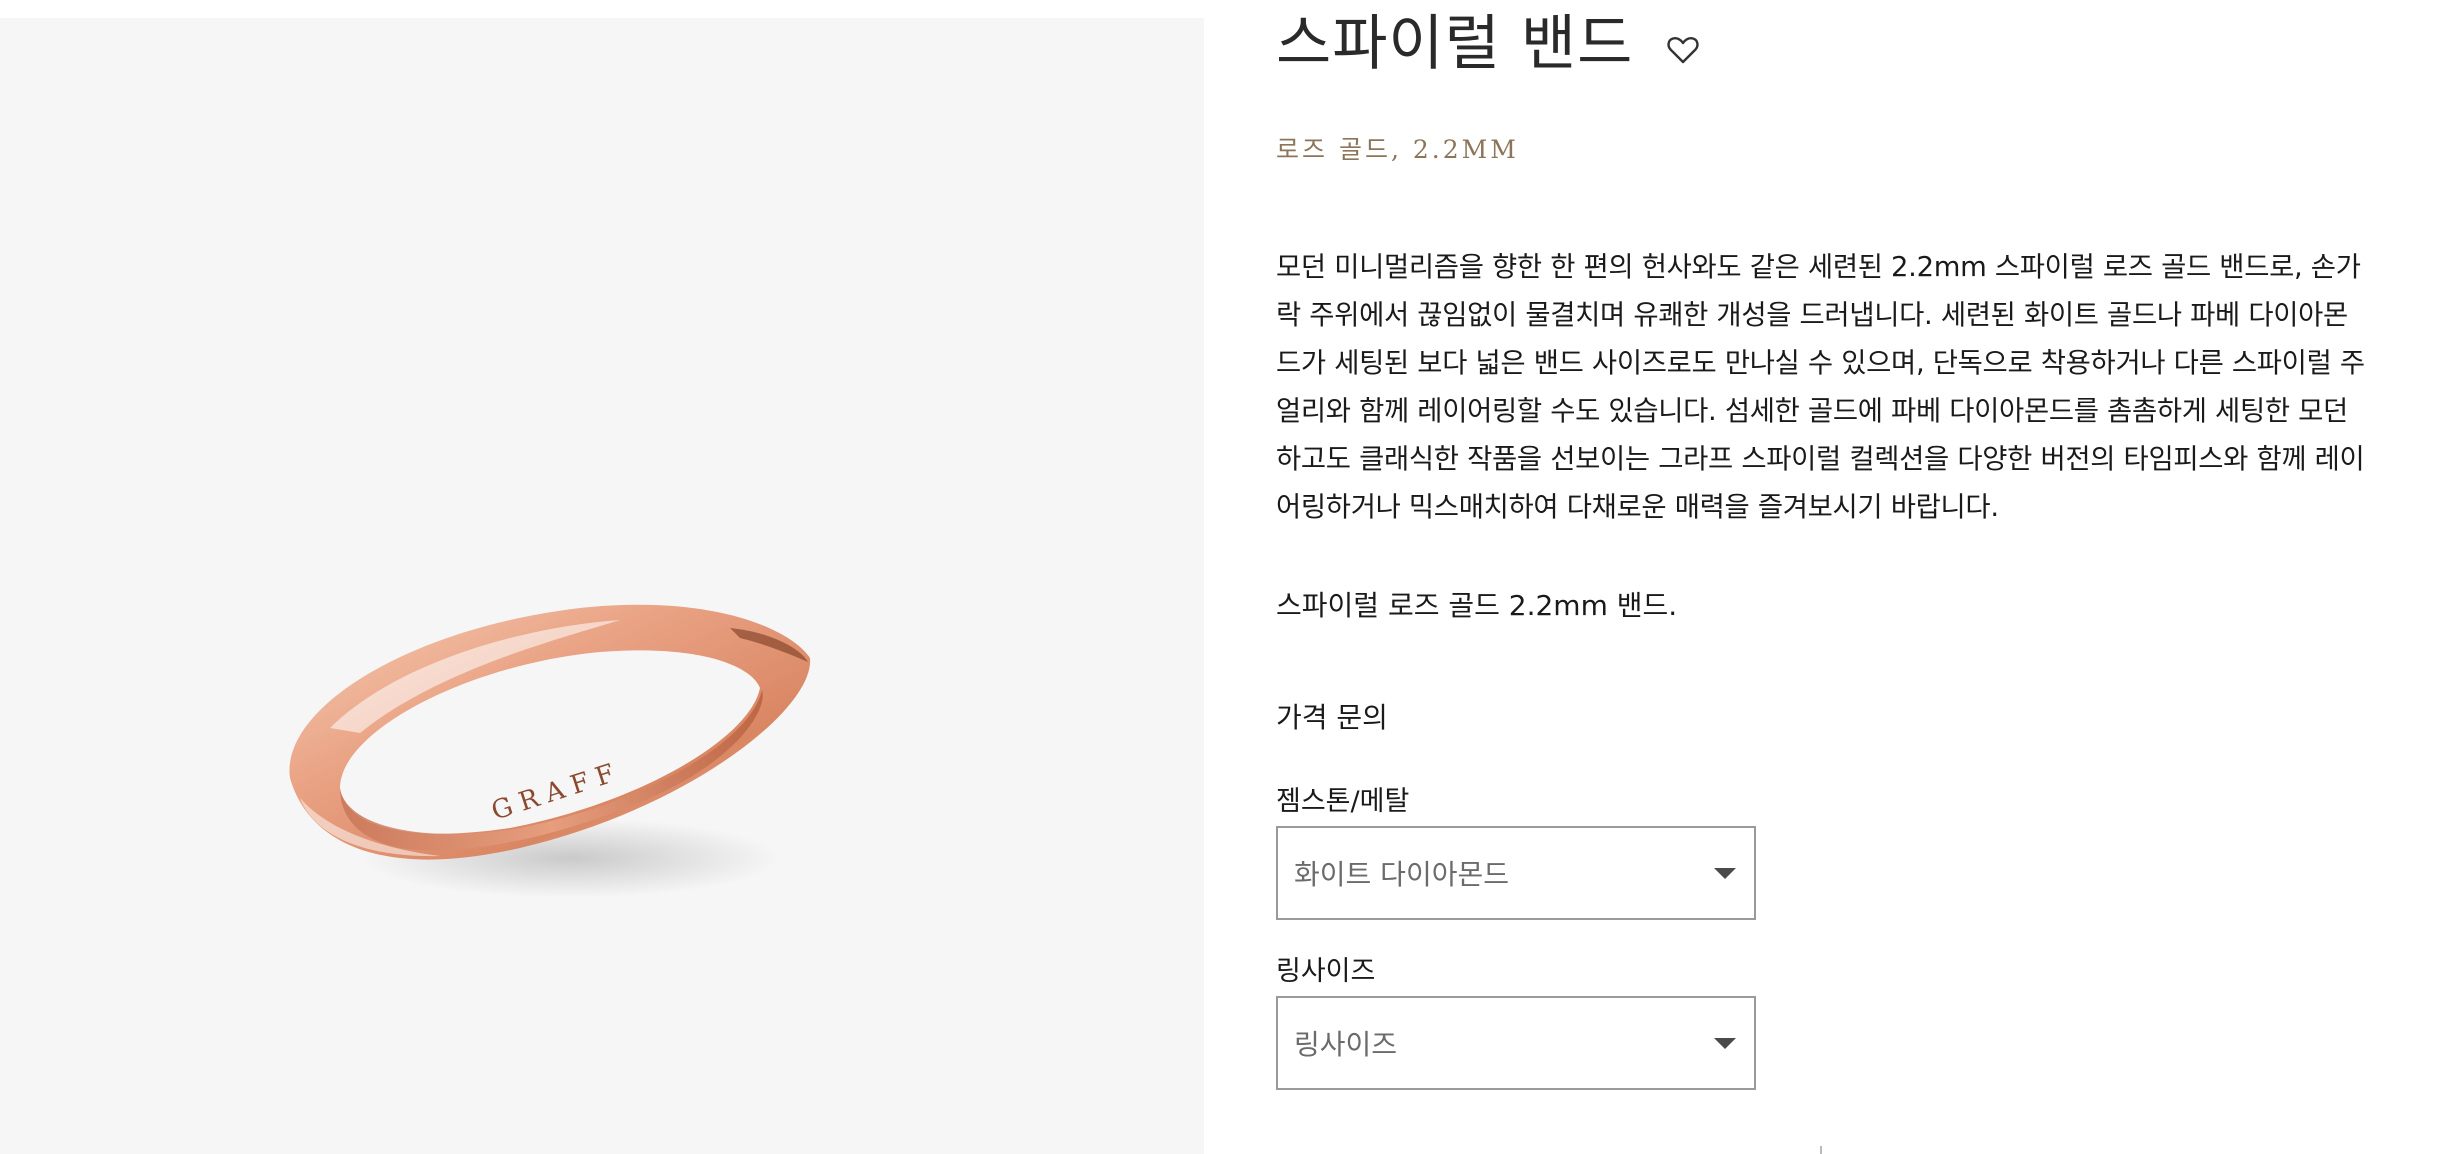  Describe the element at coordinates (1346, 1044) in the screenshot. I see `ring-size-value: 링사이즈` at that location.